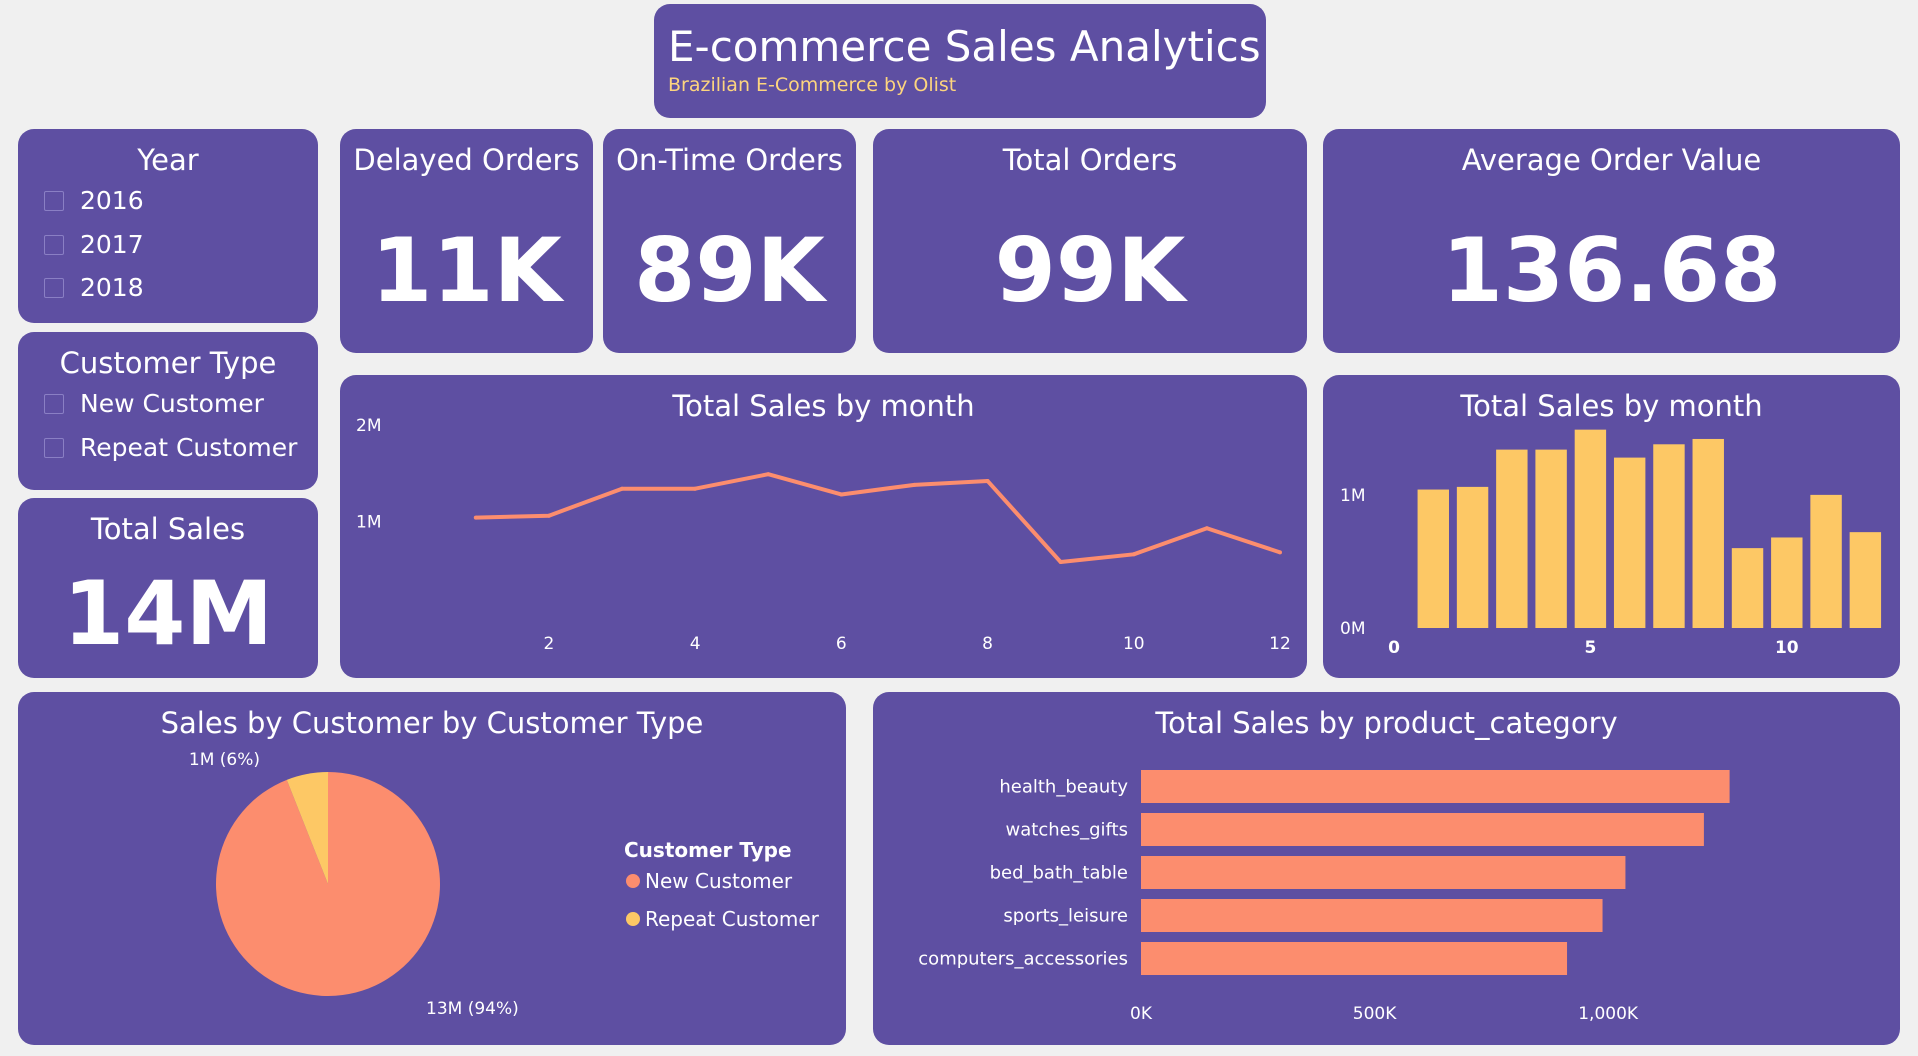 Image resolution: width=1918 pixels, height=1056 pixels. What do you see at coordinates (472, 1009) in the screenshot?
I see `pie-data-label: 13M (94%)` at bounding box center [472, 1009].